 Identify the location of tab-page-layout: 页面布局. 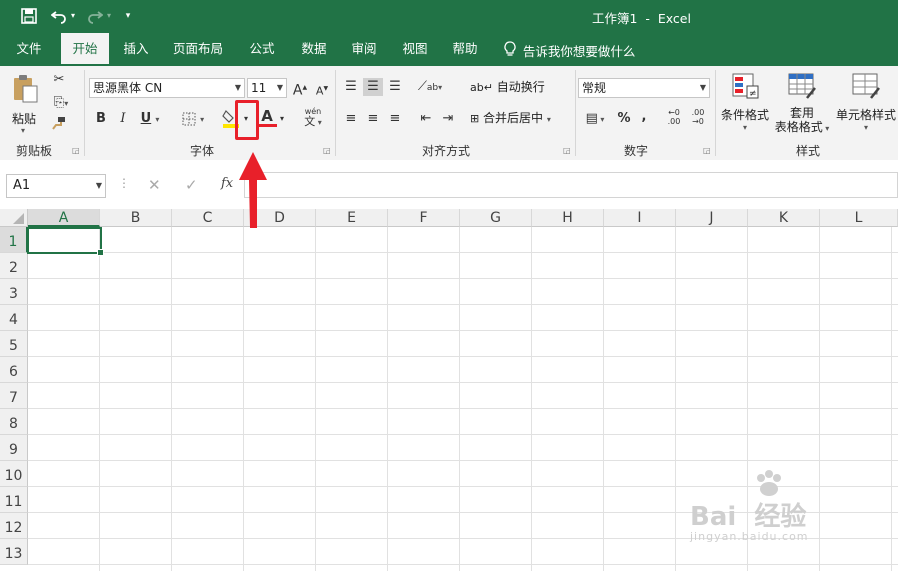
(198, 49).